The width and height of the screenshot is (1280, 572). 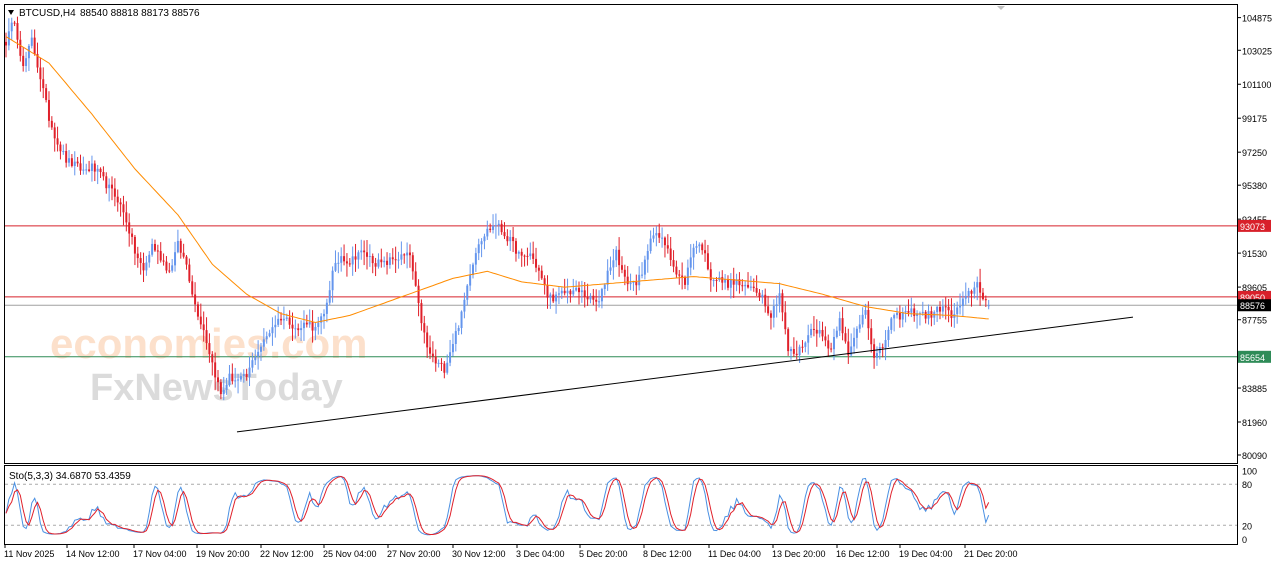 I want to click on stoch-y-tick-label: 20, so click(x=1247, y=526).